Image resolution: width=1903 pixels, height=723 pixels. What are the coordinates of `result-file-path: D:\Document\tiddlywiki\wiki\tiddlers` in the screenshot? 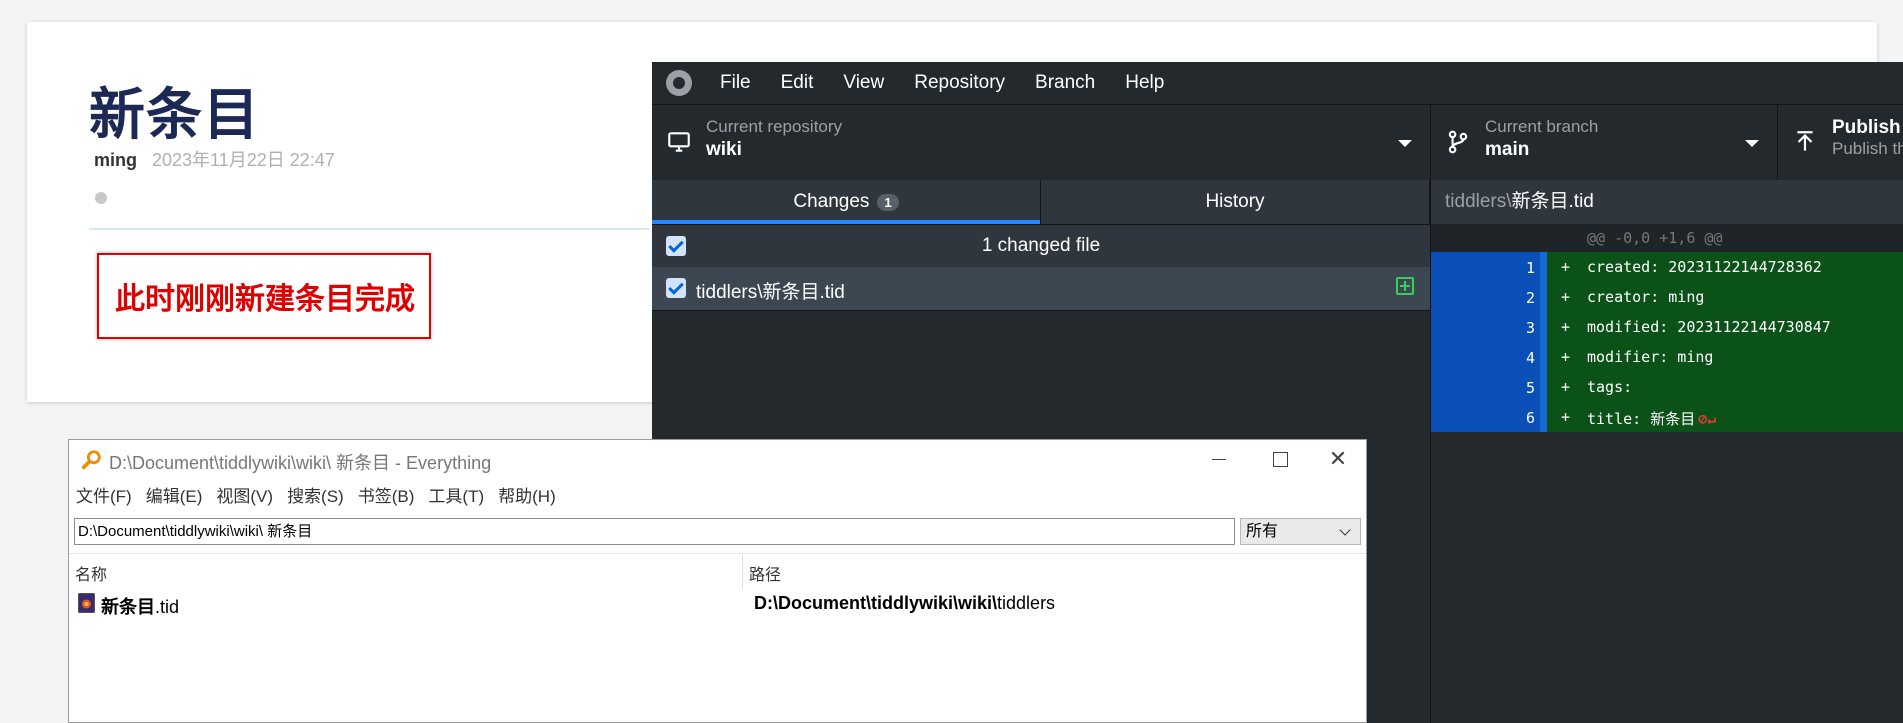 It's located at (904, 603).